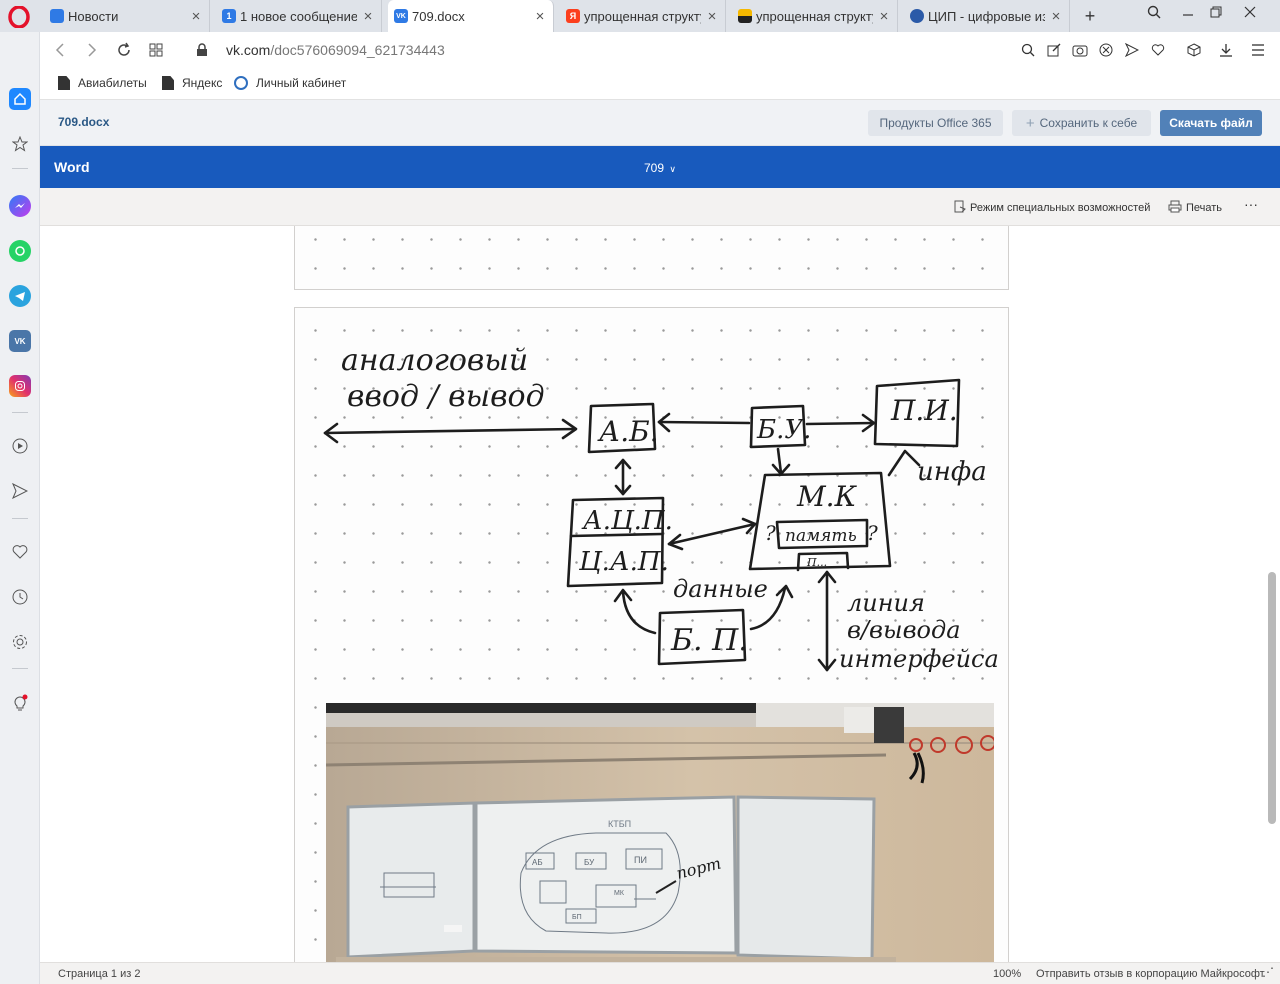 Image resolution: width=1280 pixels, height=984 pixels. Describe the element at coordinates (20, 642) in the screenshot. I see `settings-icon` at that location.